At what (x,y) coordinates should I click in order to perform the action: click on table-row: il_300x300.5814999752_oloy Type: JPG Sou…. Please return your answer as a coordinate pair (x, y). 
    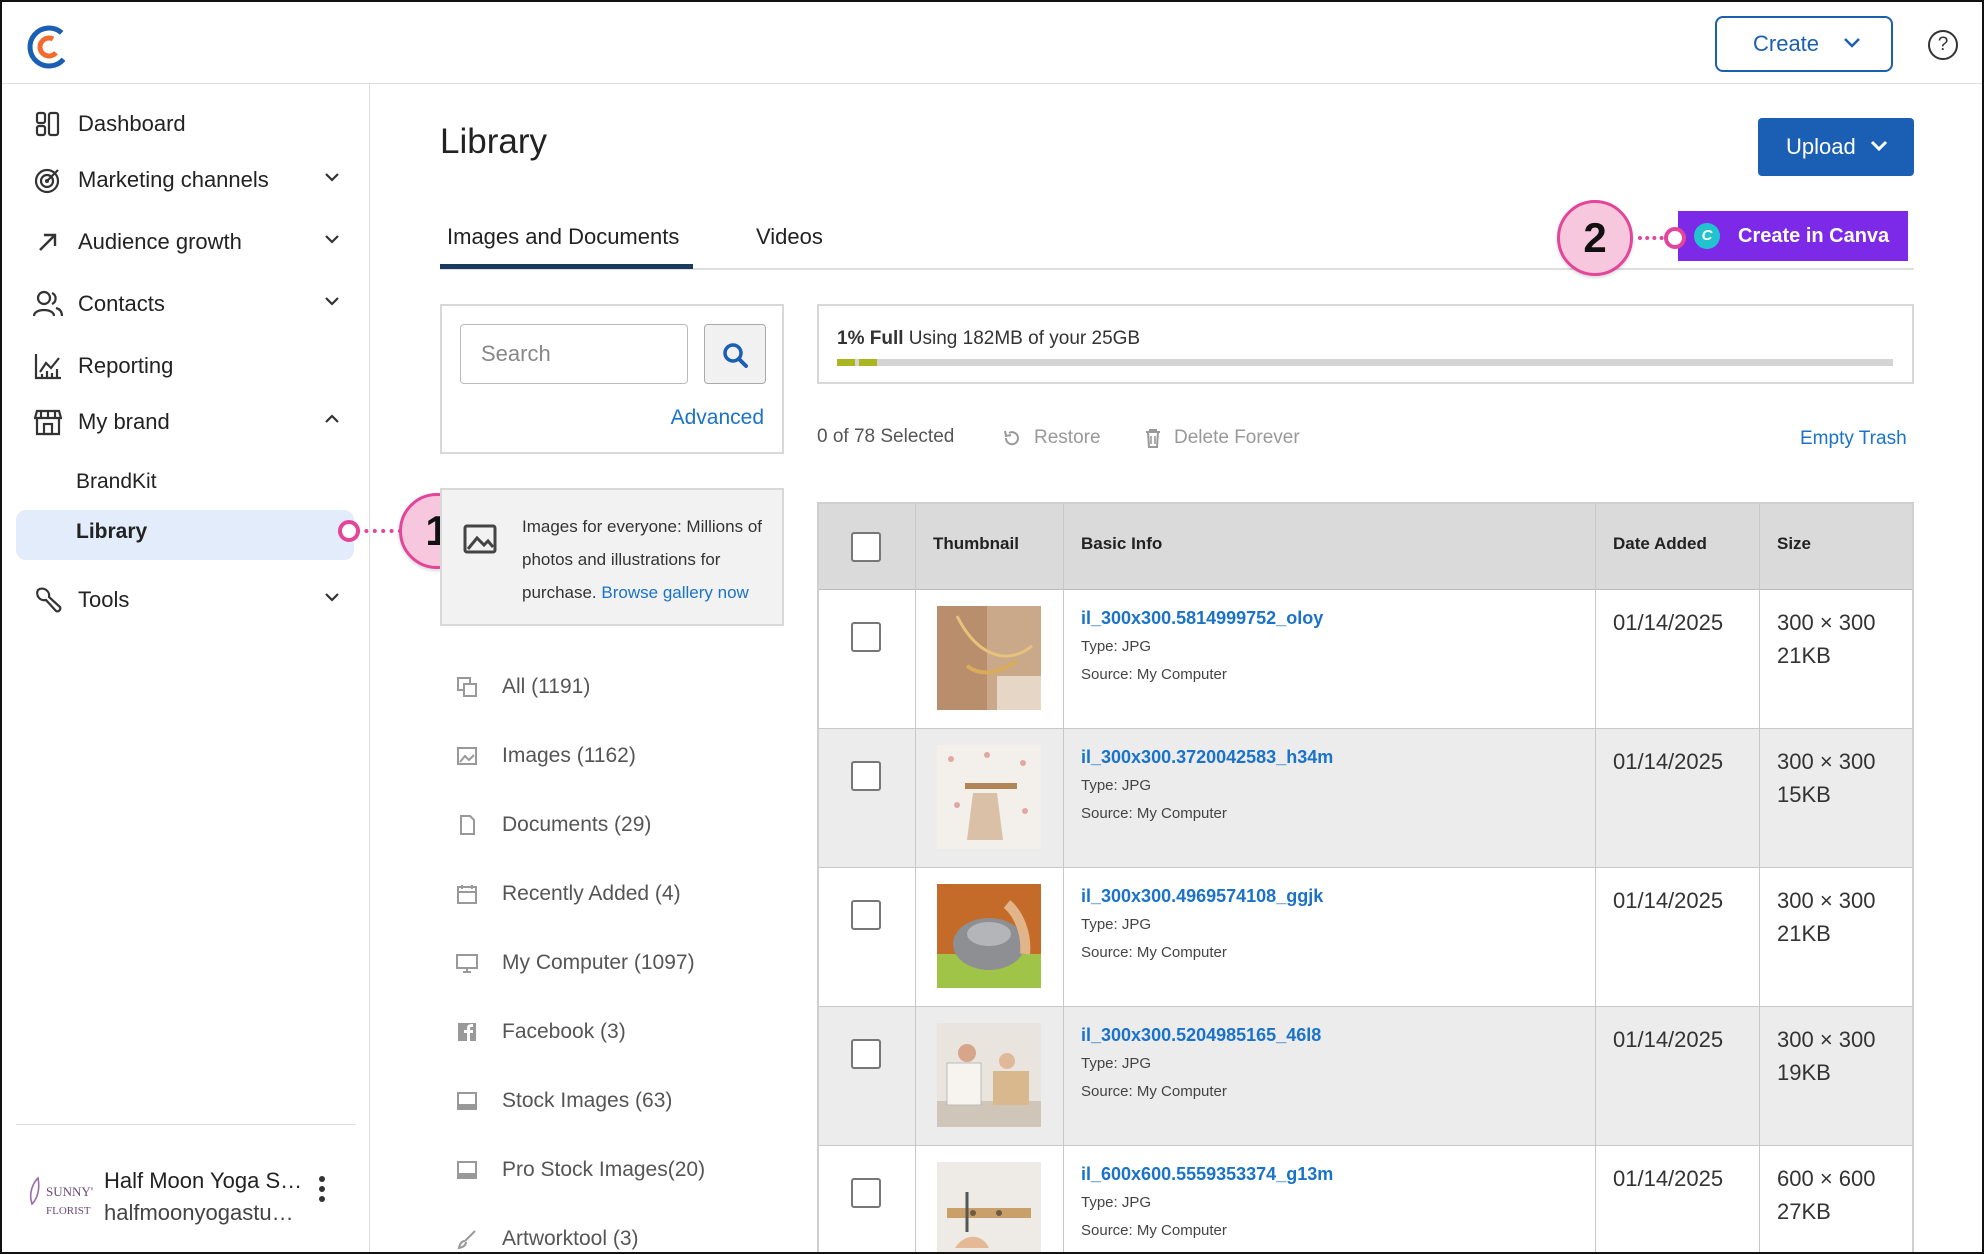
    Looking at the image, I should click on (1365, 659).